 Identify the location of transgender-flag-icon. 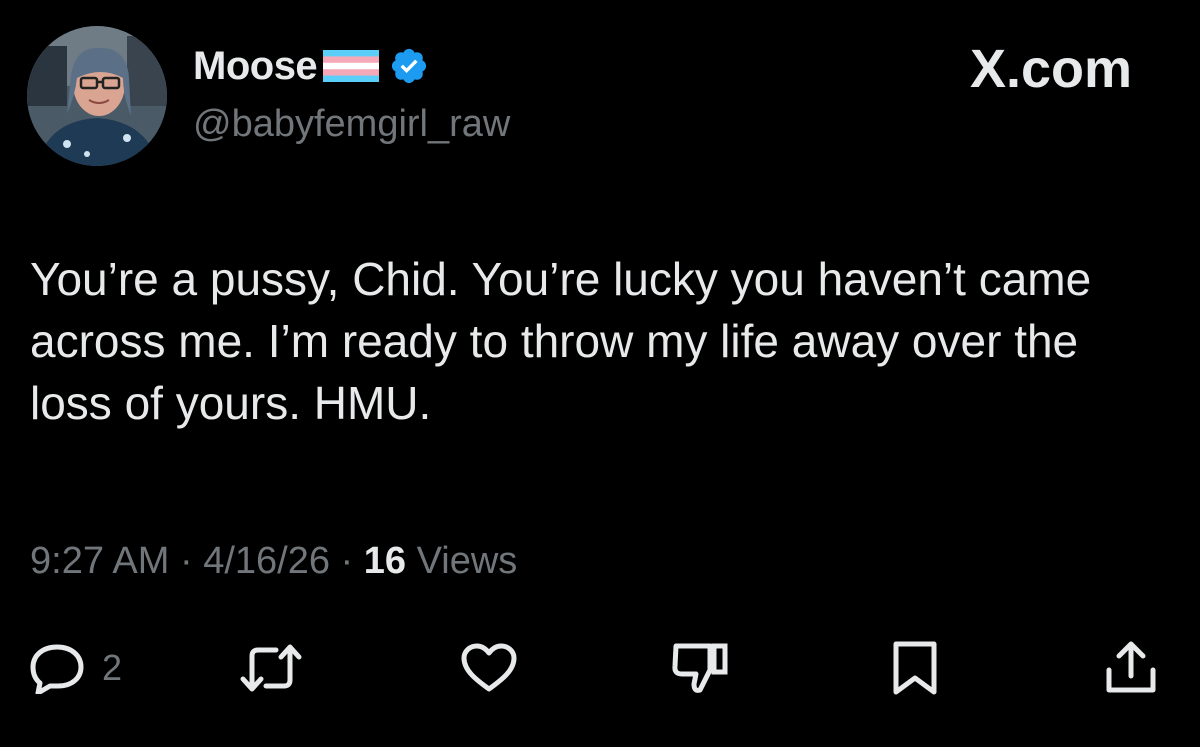
(351, 66).